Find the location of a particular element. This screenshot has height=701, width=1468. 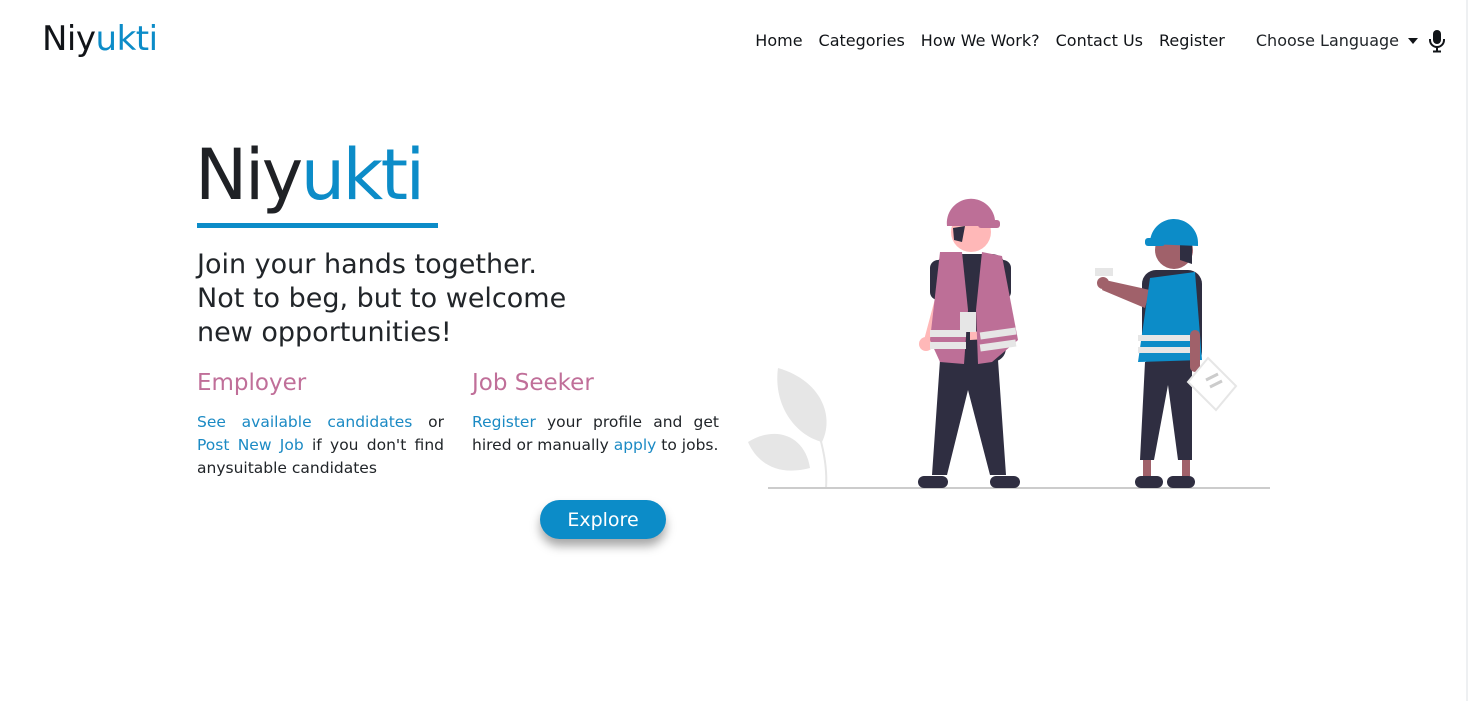

seeker-text-suffix: to jobs. is located at coordinates (687, 445).